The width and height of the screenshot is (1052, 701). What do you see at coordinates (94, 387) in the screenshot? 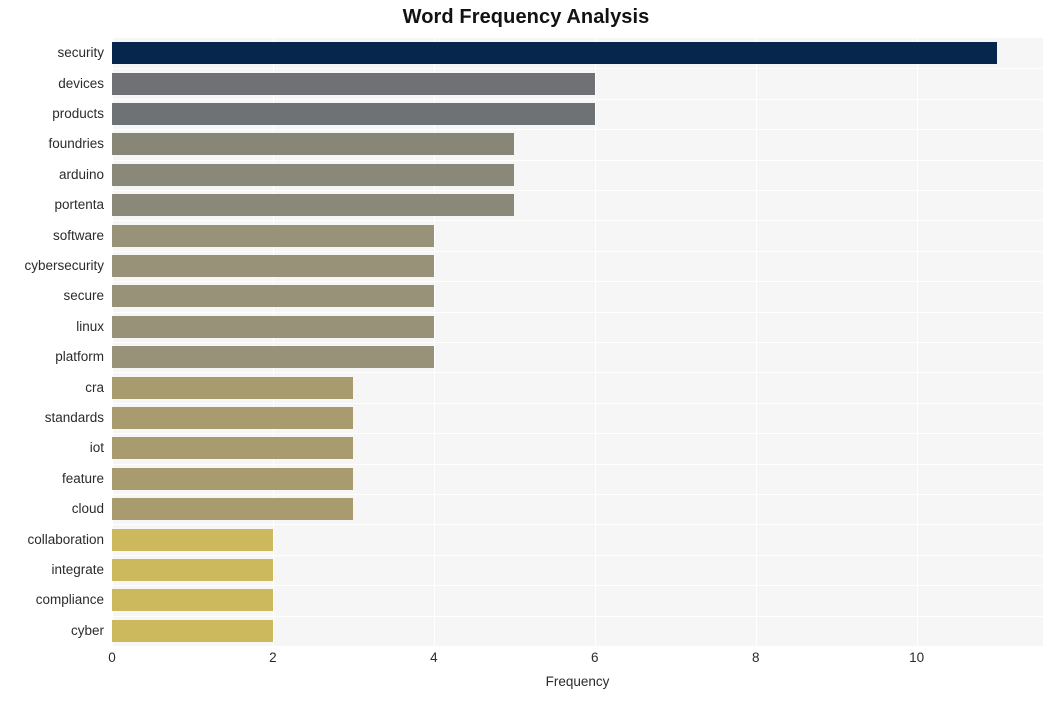
I see `y-axis-tick-label: cra` at bounding box center [94, 387].